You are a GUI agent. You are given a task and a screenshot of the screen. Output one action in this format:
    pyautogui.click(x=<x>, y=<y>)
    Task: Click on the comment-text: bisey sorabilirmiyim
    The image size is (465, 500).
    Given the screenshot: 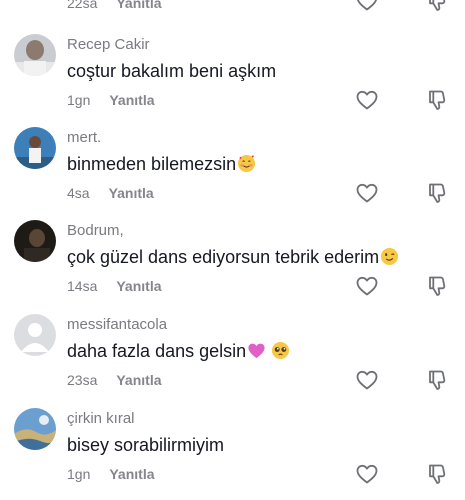 What is the action you would take?
    pyautogui.click(x=145, y=445)
    